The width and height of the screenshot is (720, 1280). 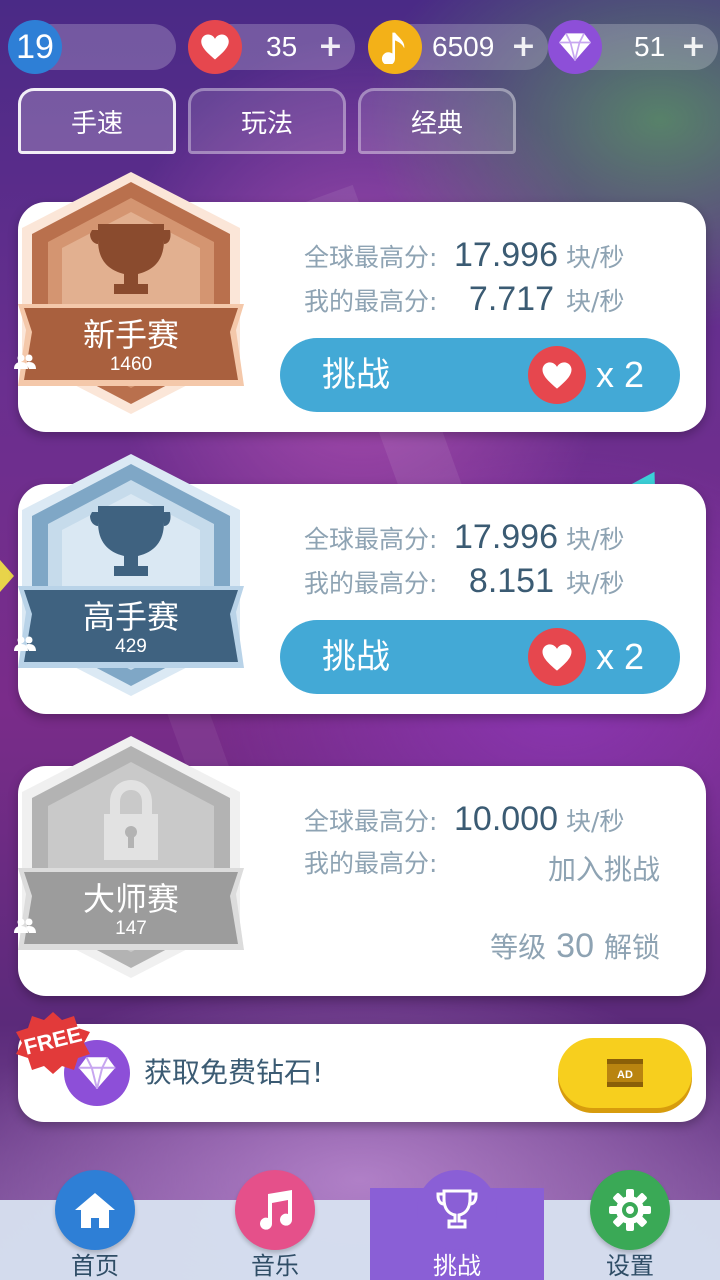 I want to click on master-locked-badge: 大师赛 147, so click(x=131, y=857).